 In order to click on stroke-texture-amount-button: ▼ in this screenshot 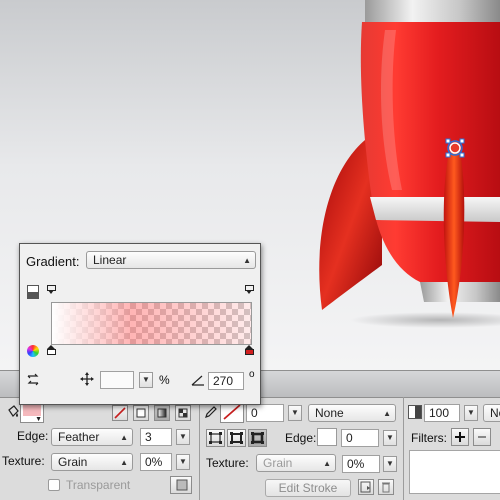, I will do `click(390, 464)`.